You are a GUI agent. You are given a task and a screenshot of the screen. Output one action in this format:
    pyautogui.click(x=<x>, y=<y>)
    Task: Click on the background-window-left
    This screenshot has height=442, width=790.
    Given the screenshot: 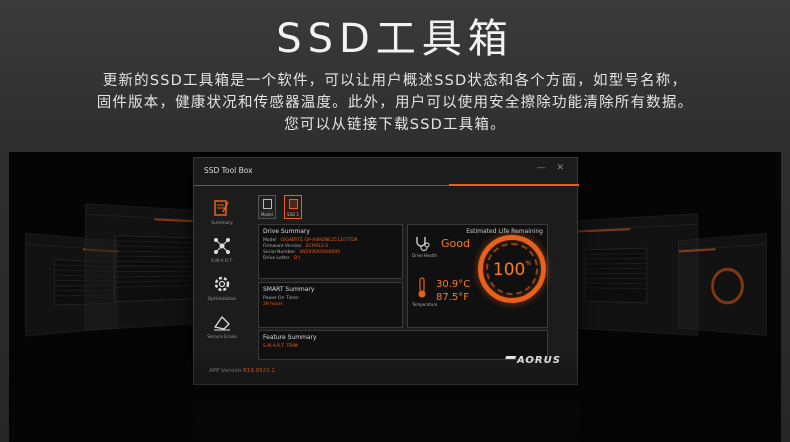 What is the action you would take?
    pyautogui.click(x=143, y=267)
    